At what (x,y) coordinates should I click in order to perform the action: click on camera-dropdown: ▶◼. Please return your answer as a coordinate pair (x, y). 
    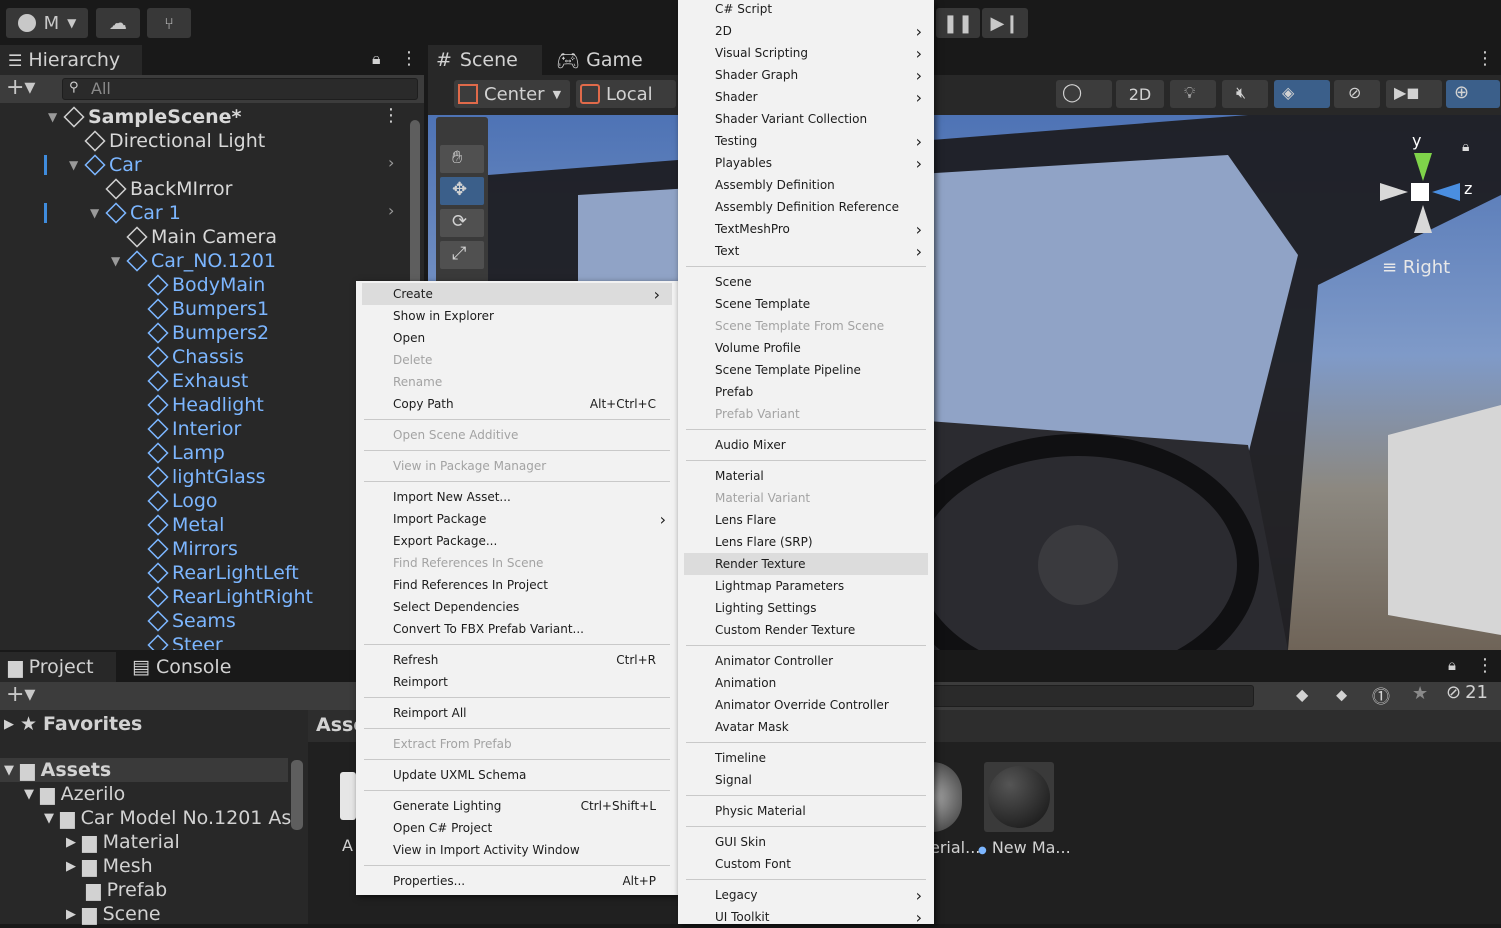
    Looking at the image, I should click on (1414, 94).